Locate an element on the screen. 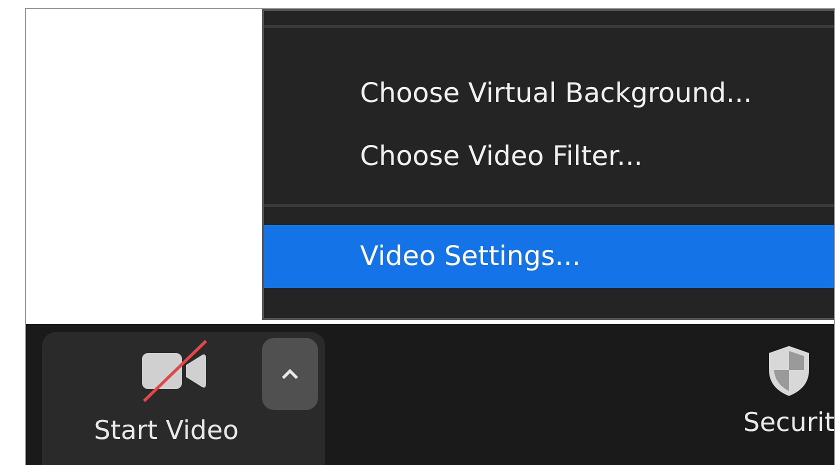  caret-icon is located at coordinates (290, 374).